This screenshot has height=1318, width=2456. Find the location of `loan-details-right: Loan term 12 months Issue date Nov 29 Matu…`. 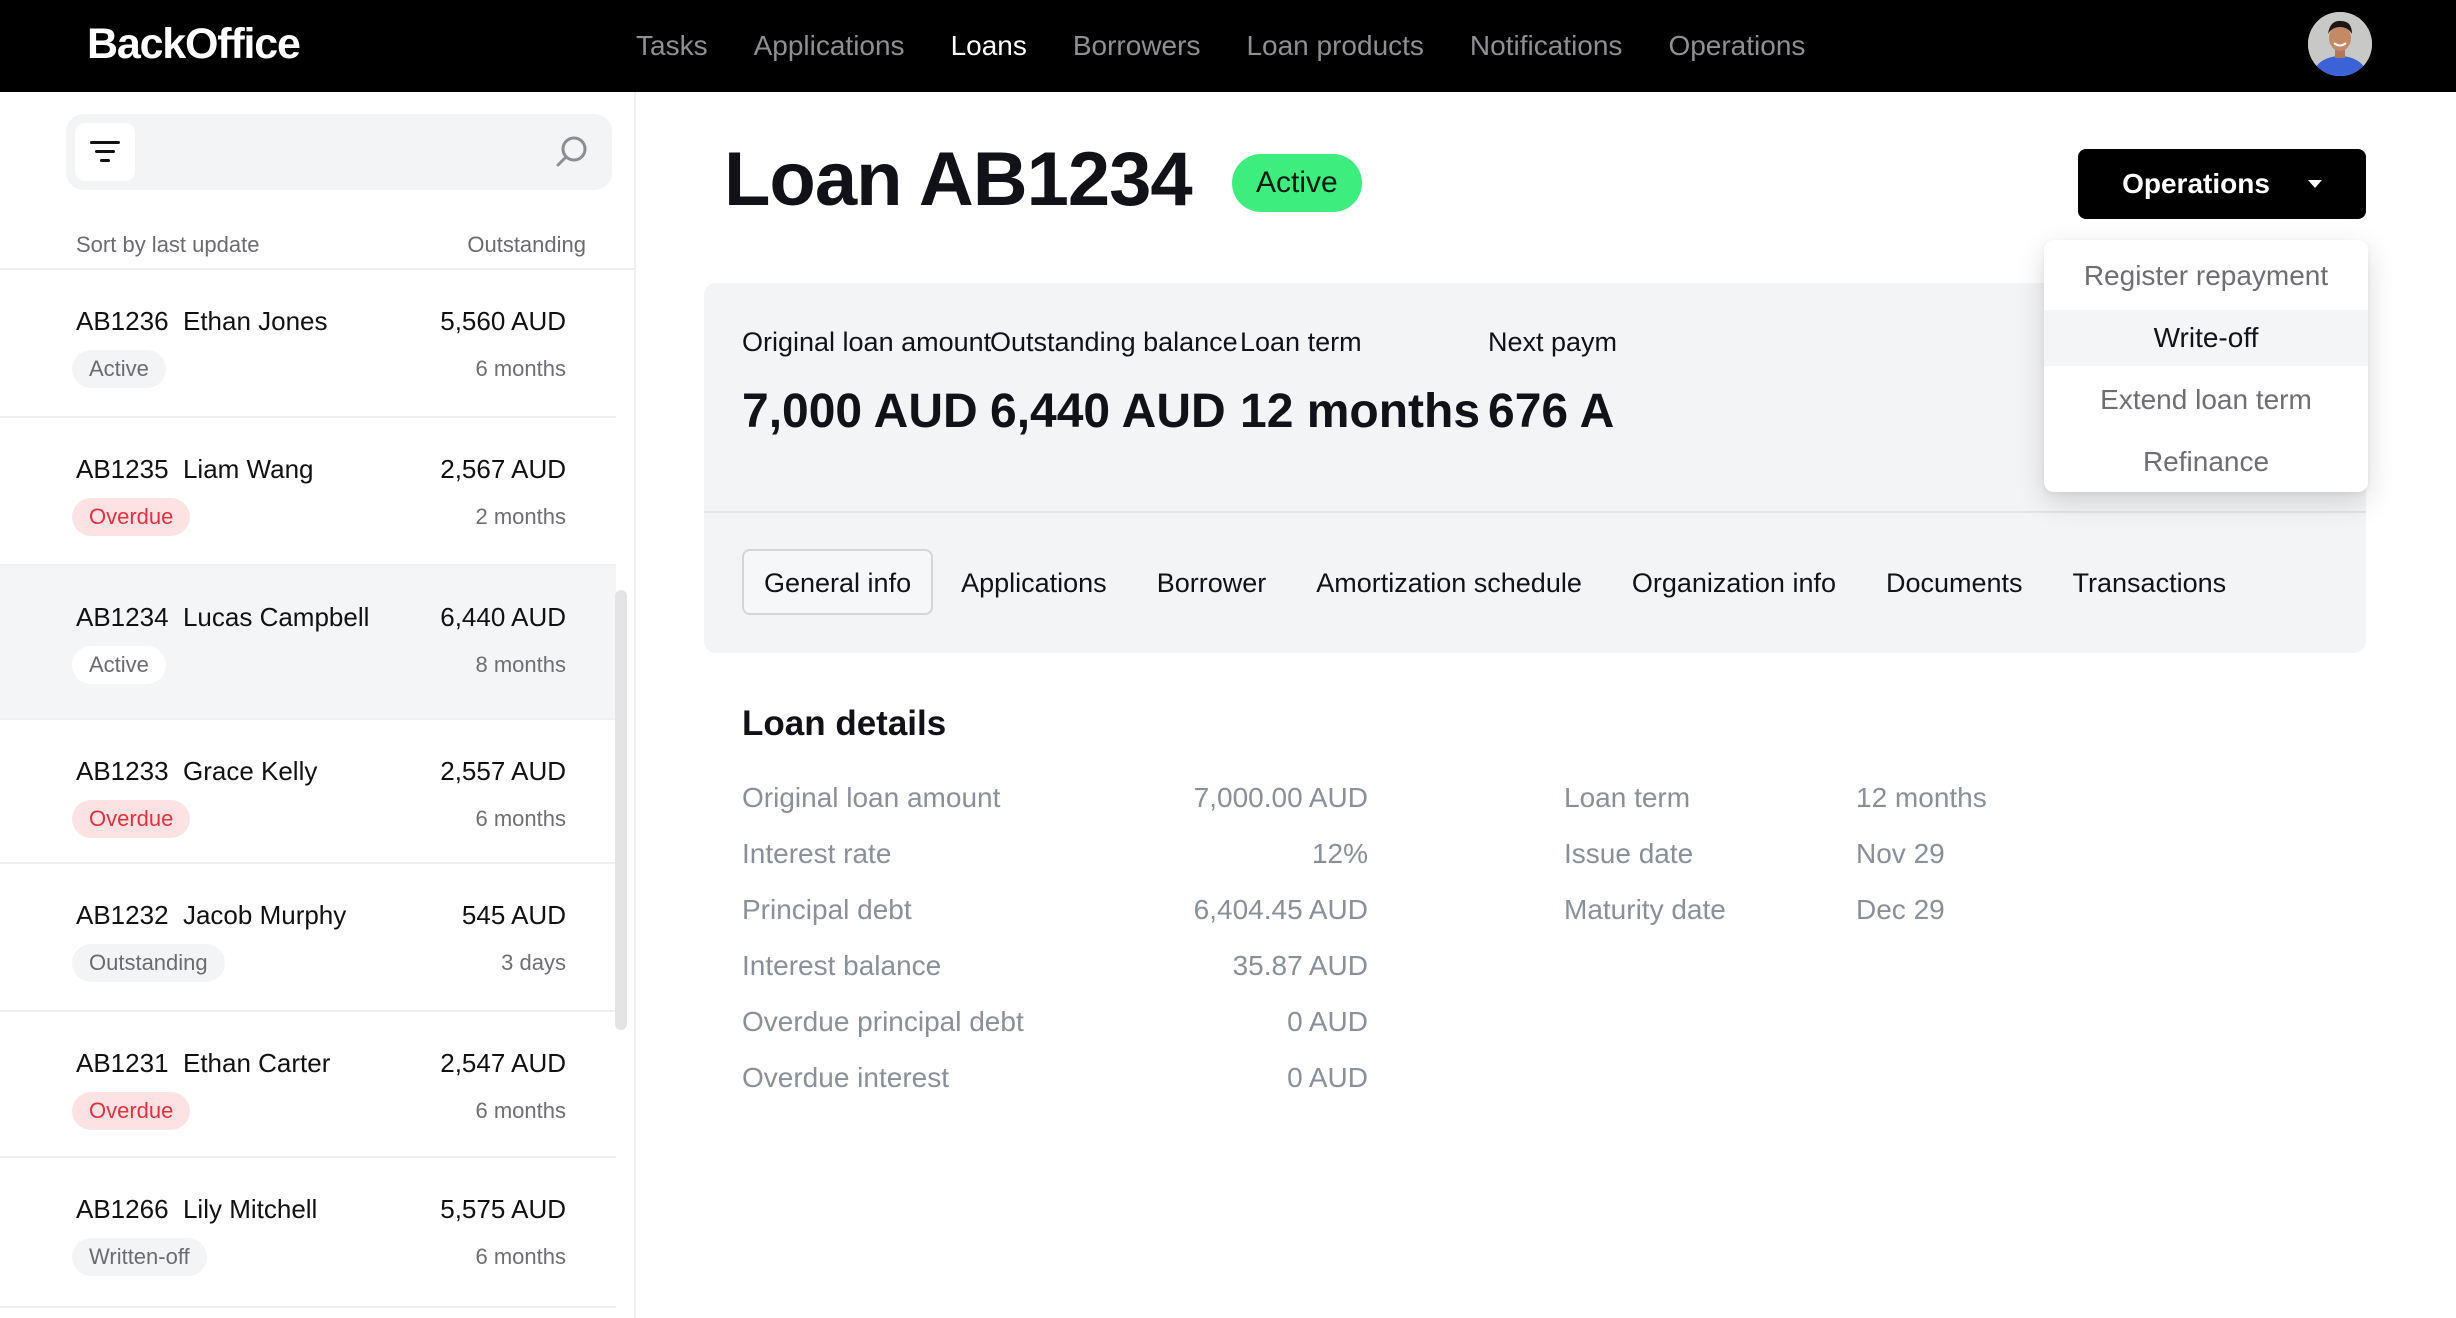

loan-details-right: Loan term 12 months Issue date Nov 29 Matu… is located at coordinates (1814, 866).